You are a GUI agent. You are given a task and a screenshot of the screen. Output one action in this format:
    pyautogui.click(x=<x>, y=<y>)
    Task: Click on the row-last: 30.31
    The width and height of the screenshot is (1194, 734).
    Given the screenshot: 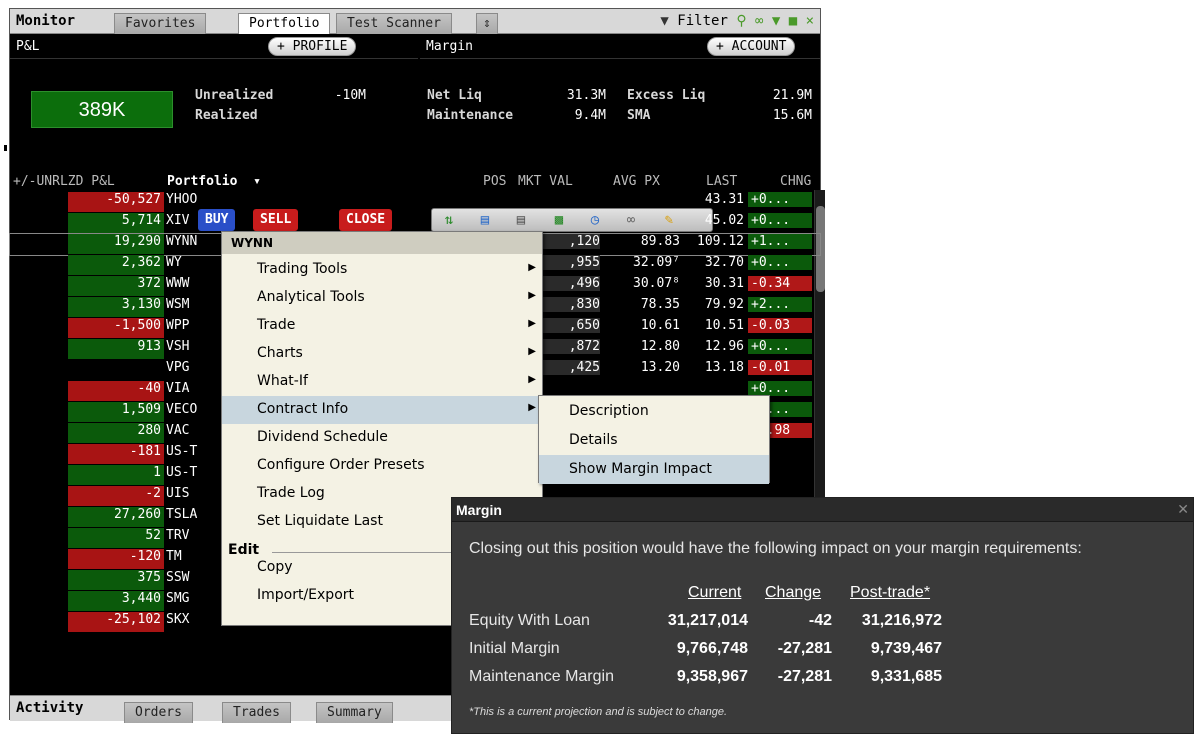 What is the action you would take?
    pyautogui.click(x=724, y=283)
    